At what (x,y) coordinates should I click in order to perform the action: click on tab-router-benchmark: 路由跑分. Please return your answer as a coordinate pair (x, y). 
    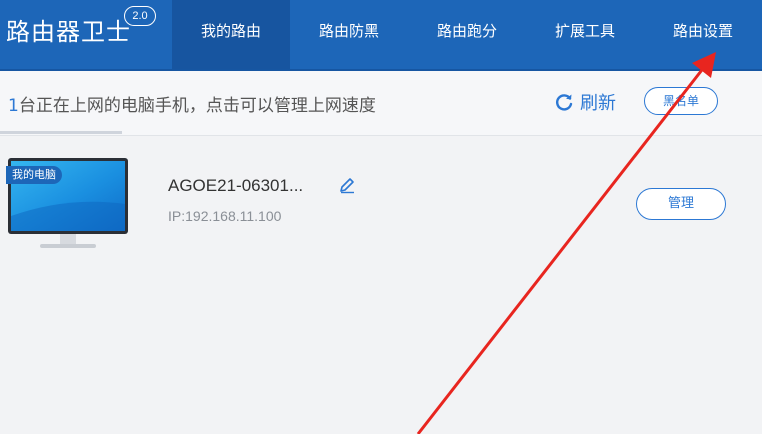
    Looking at the image, I should click on (467, 34).